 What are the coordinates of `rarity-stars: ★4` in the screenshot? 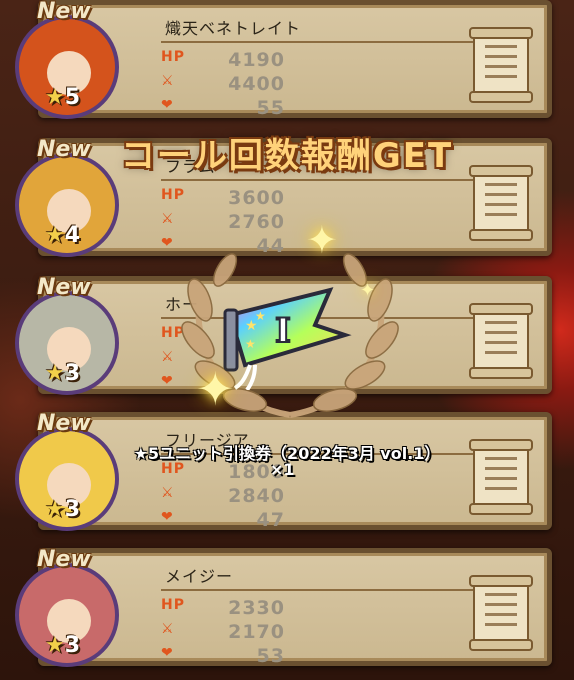 It's located at (63, 235).